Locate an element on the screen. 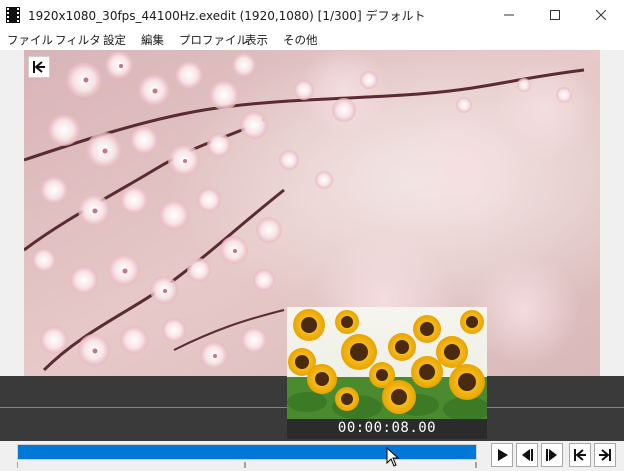  skip-to-end-icon is located at coordinates (605, 455).